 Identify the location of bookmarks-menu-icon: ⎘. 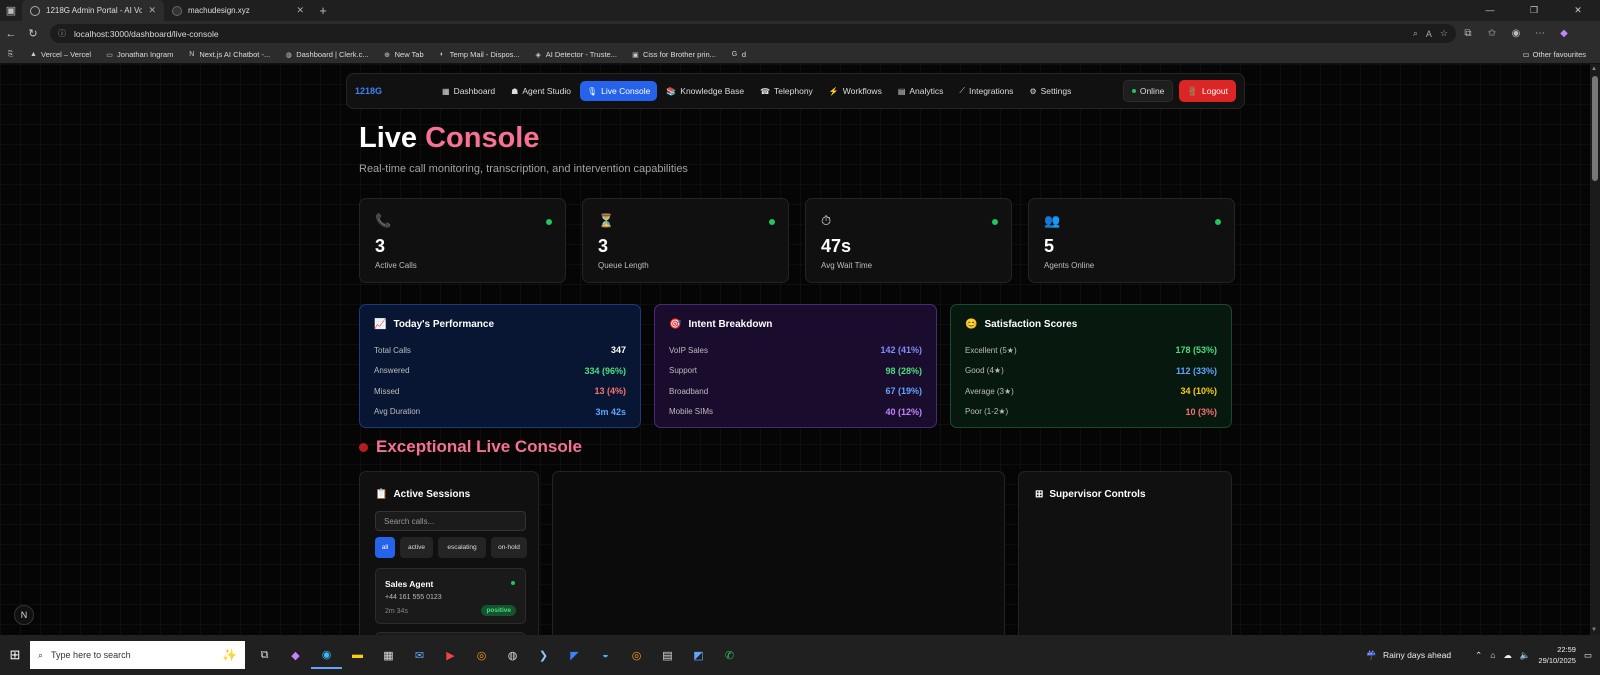
(10, 54).